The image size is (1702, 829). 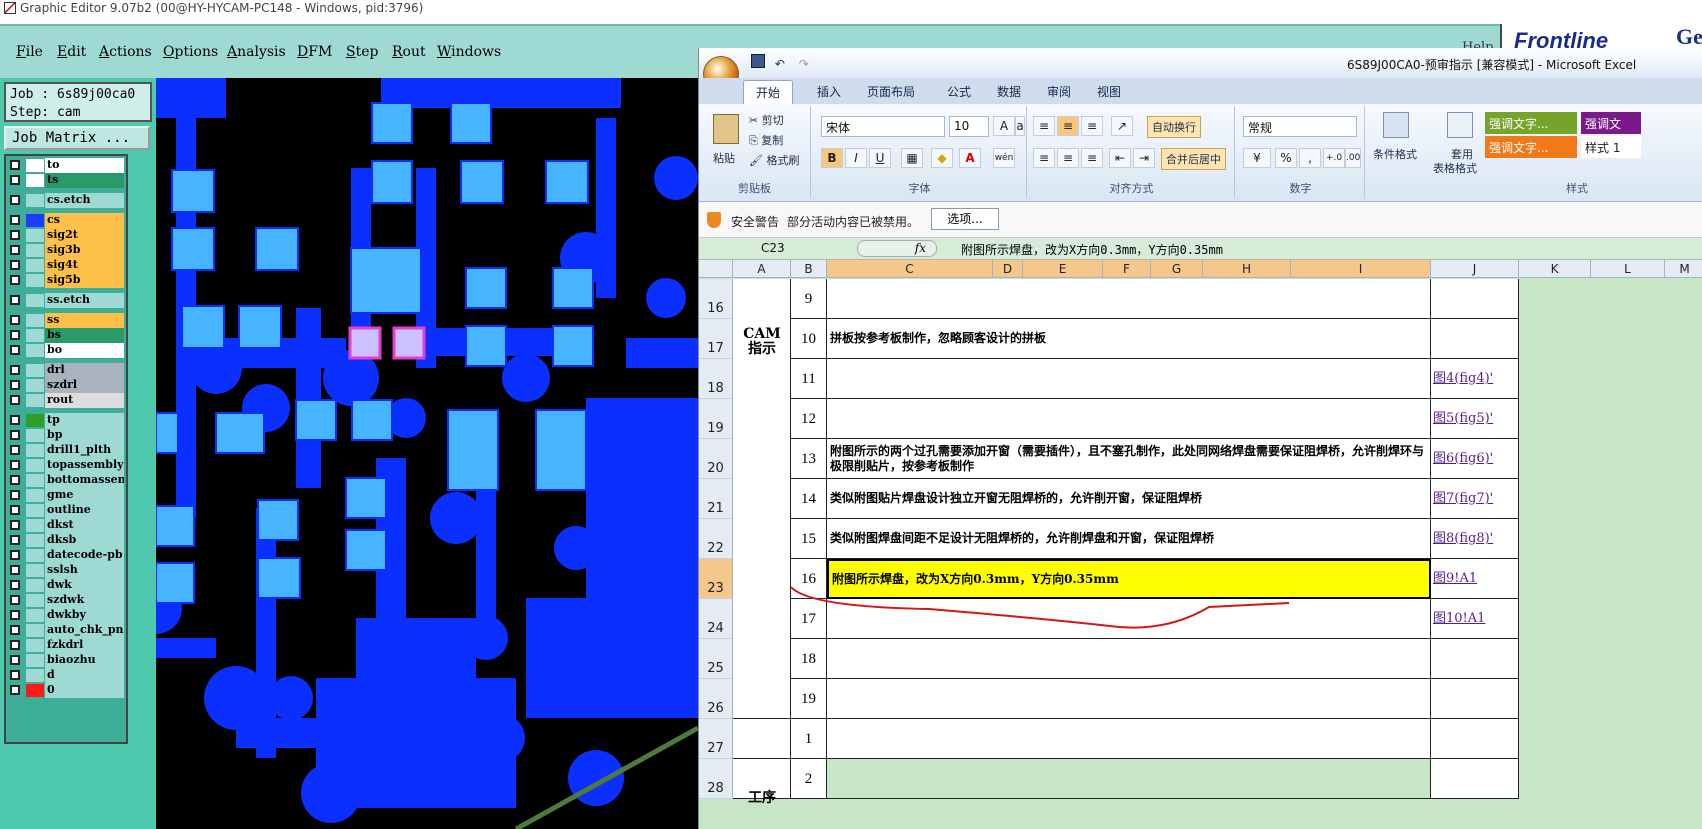 I want to click on layer-row-cs: cs, so click(x=67, y=220).